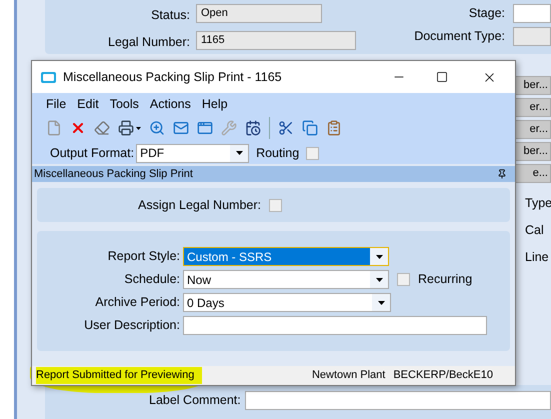  I want to click on eraser-icon, so click(102, 128).